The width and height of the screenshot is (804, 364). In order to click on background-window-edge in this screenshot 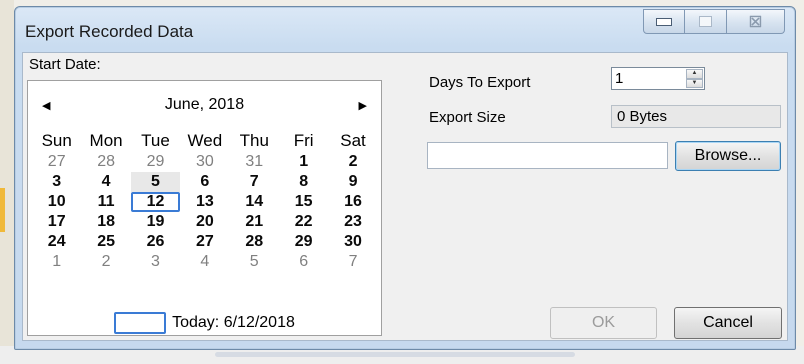, I will do `click(7, 182)`.